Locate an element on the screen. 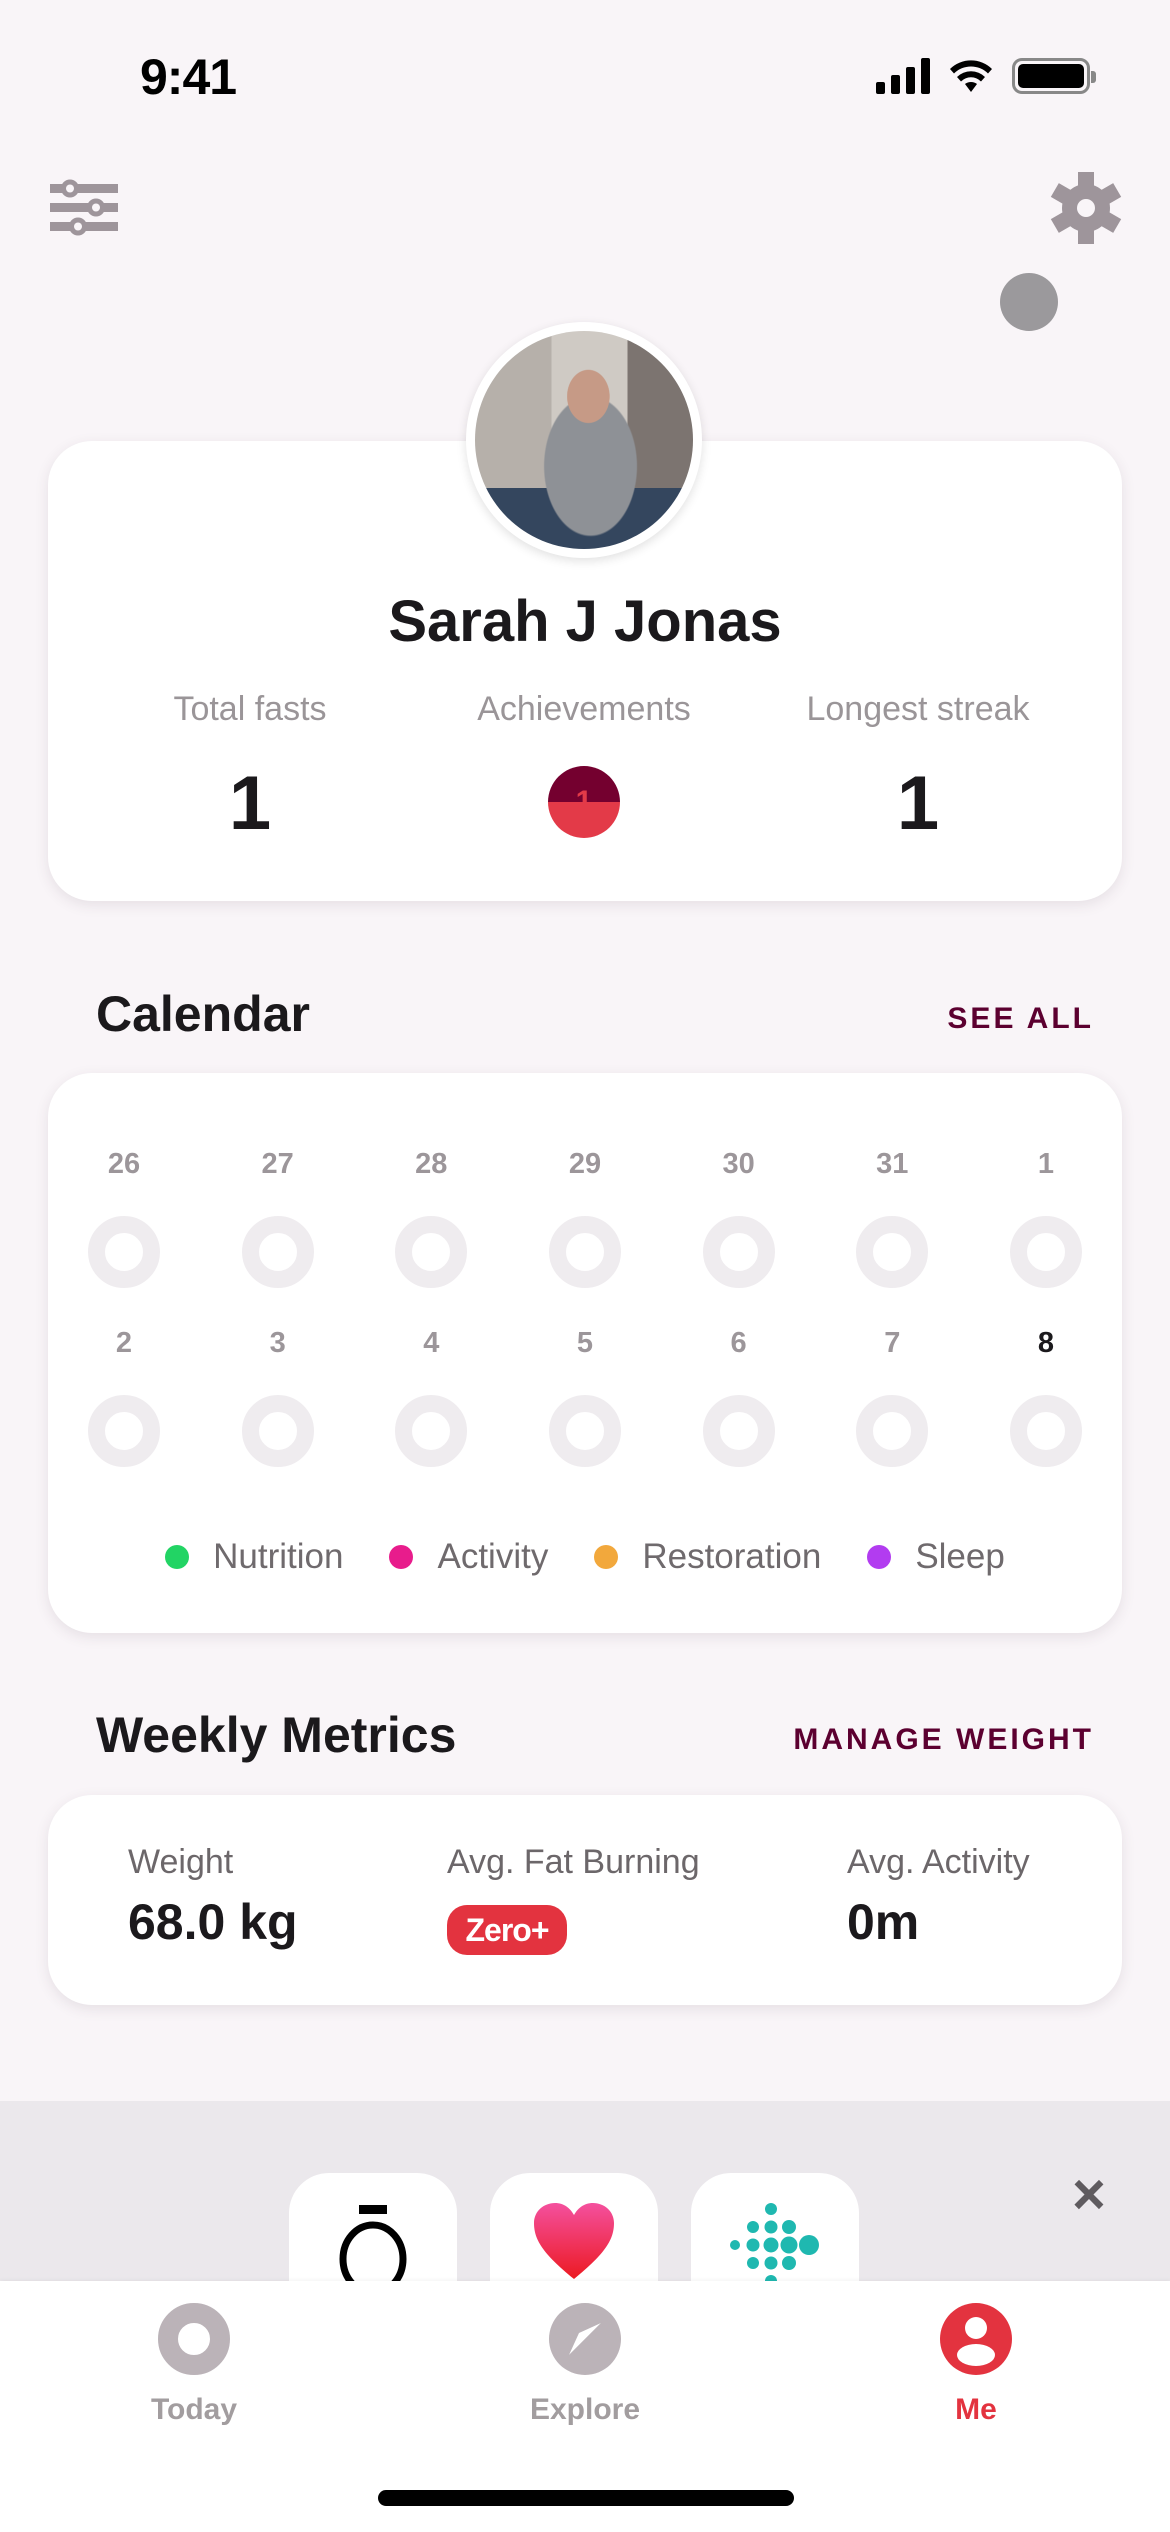 The height and width of the screenshot is (2532, 1170). legend-label: Sleep is located at coordinates (960, 1556).